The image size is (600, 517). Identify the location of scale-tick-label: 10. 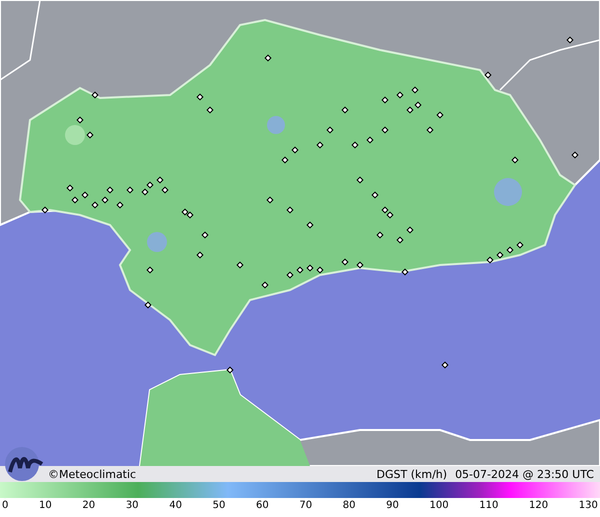
(45, 506).